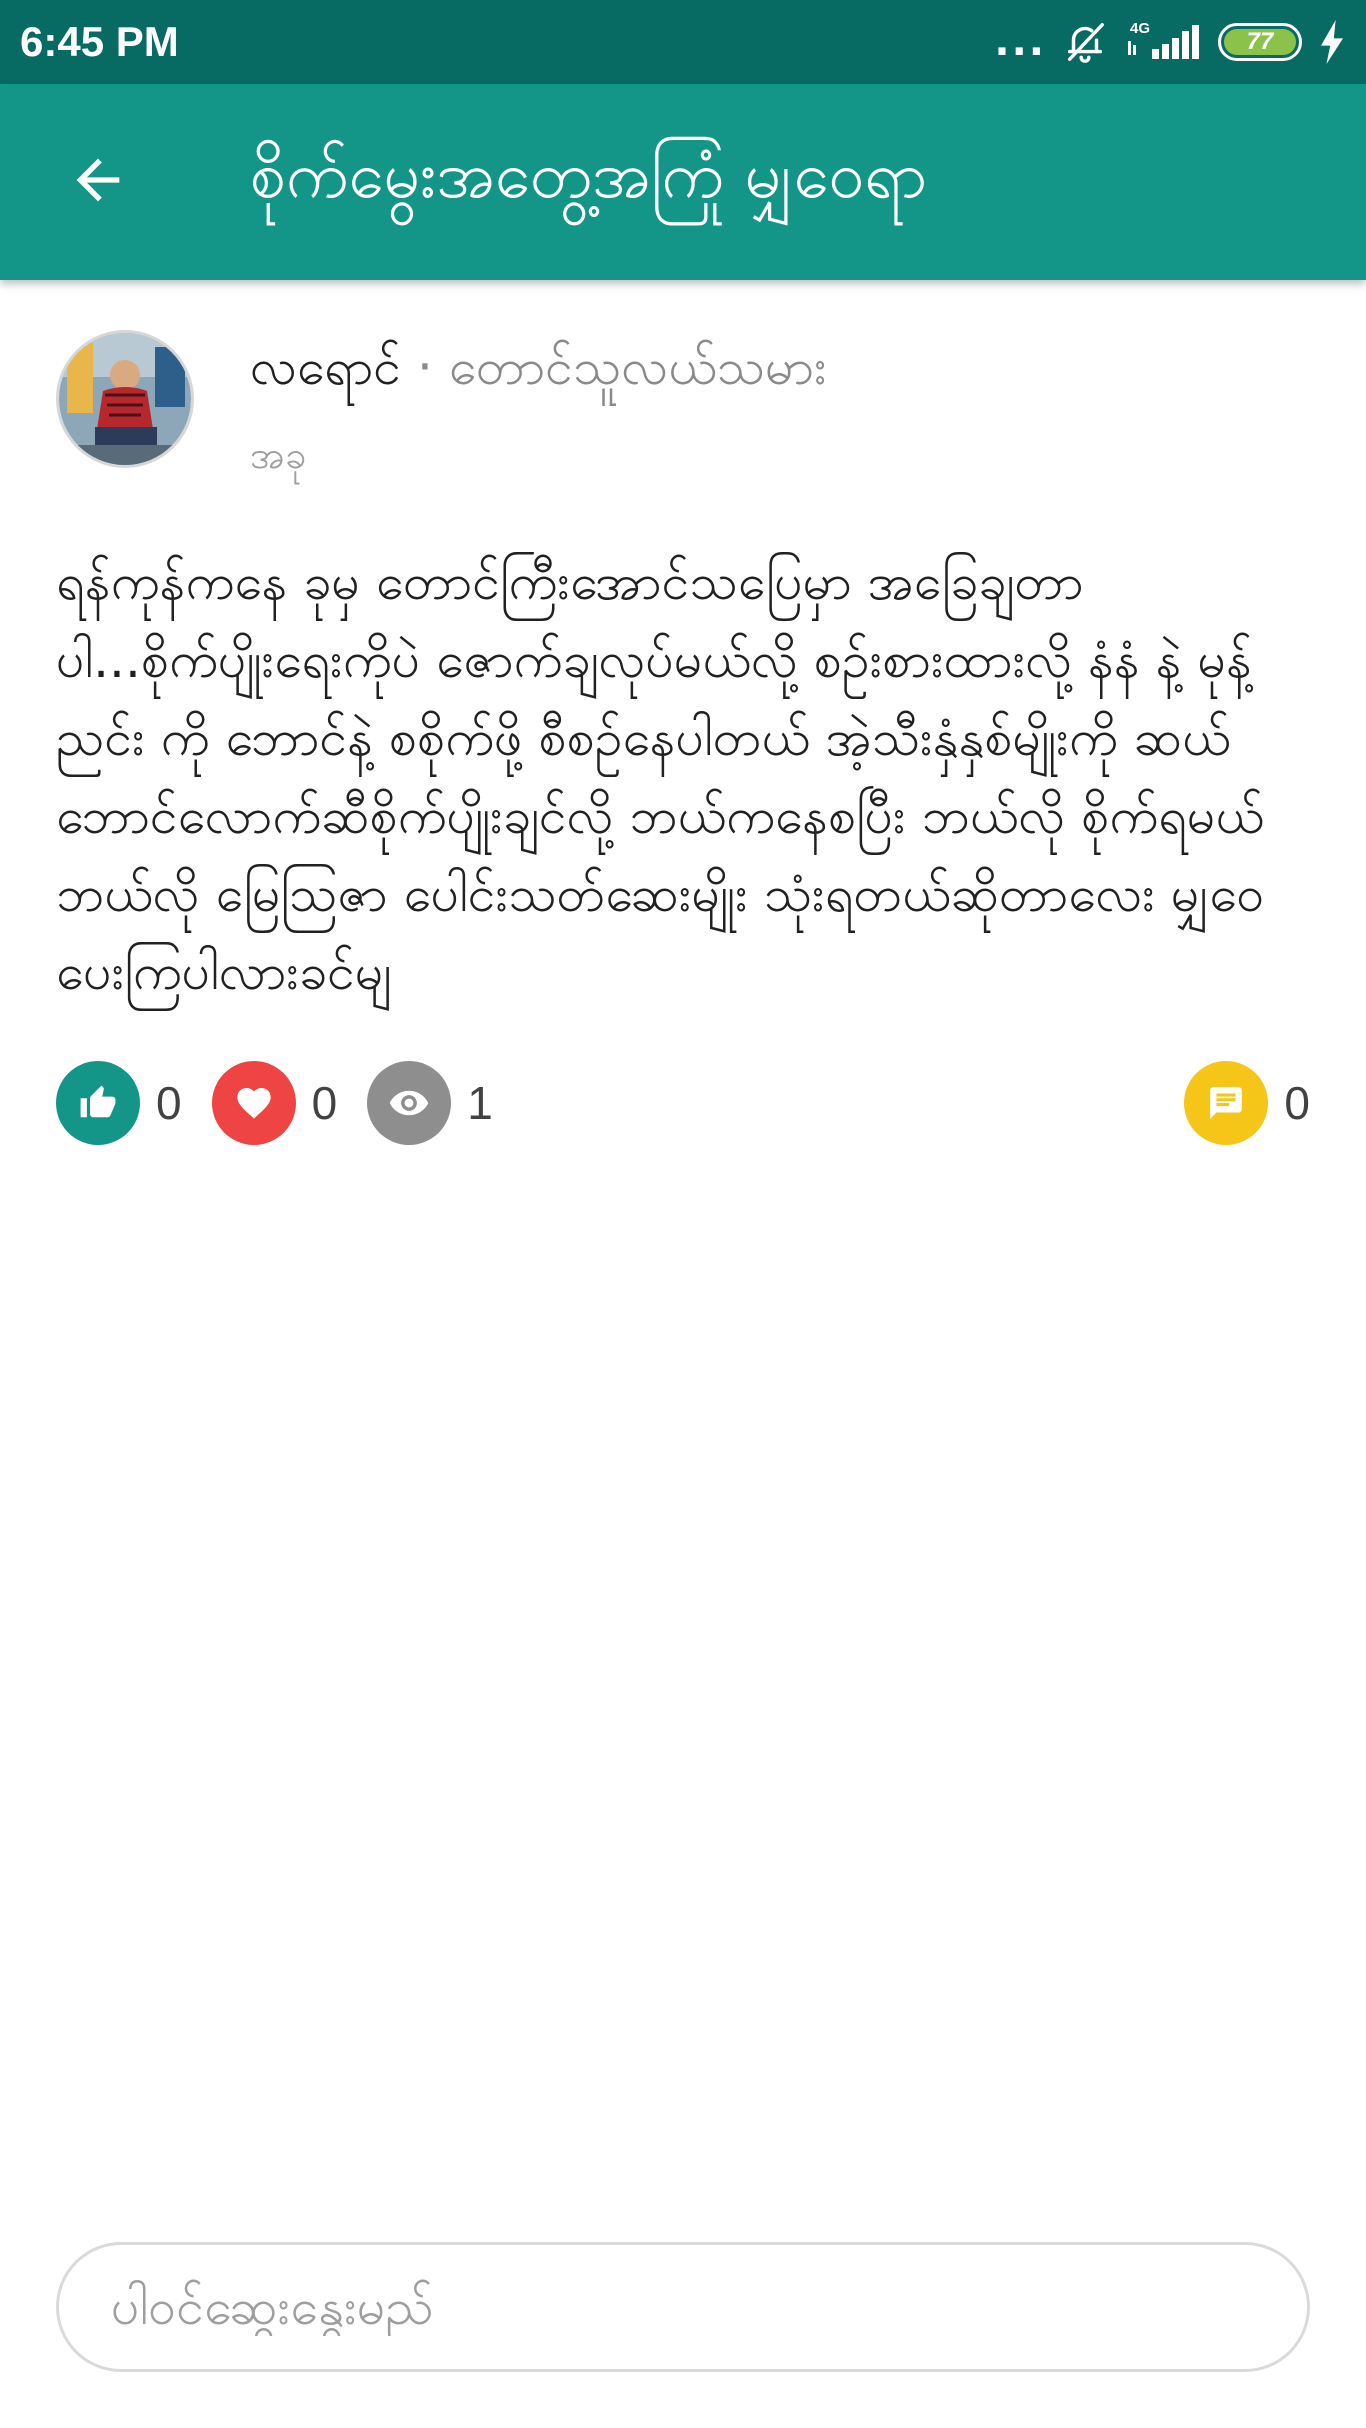 The image size is (1366, 2428). I want to click on comment-count: 0, so click(1297, 1103).